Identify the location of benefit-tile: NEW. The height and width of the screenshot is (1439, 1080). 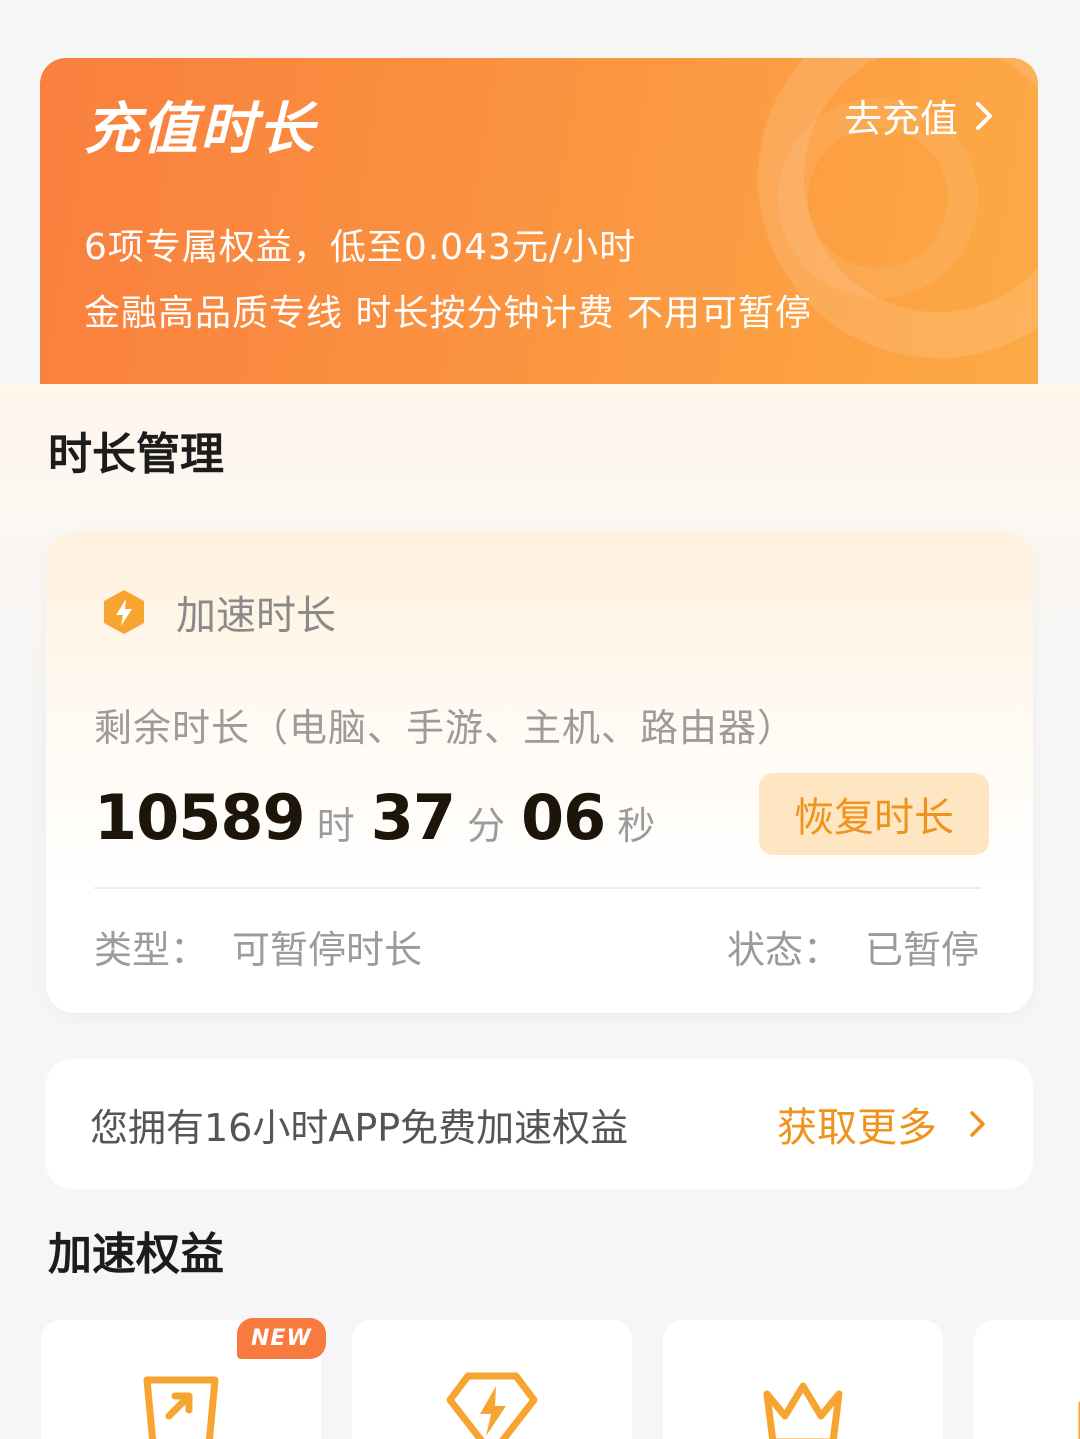
(183, 1378).